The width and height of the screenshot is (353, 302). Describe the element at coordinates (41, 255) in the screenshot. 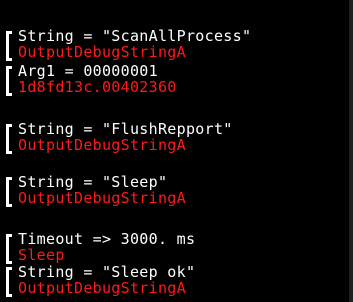

I see `api-call-name: Sleep` at that location.